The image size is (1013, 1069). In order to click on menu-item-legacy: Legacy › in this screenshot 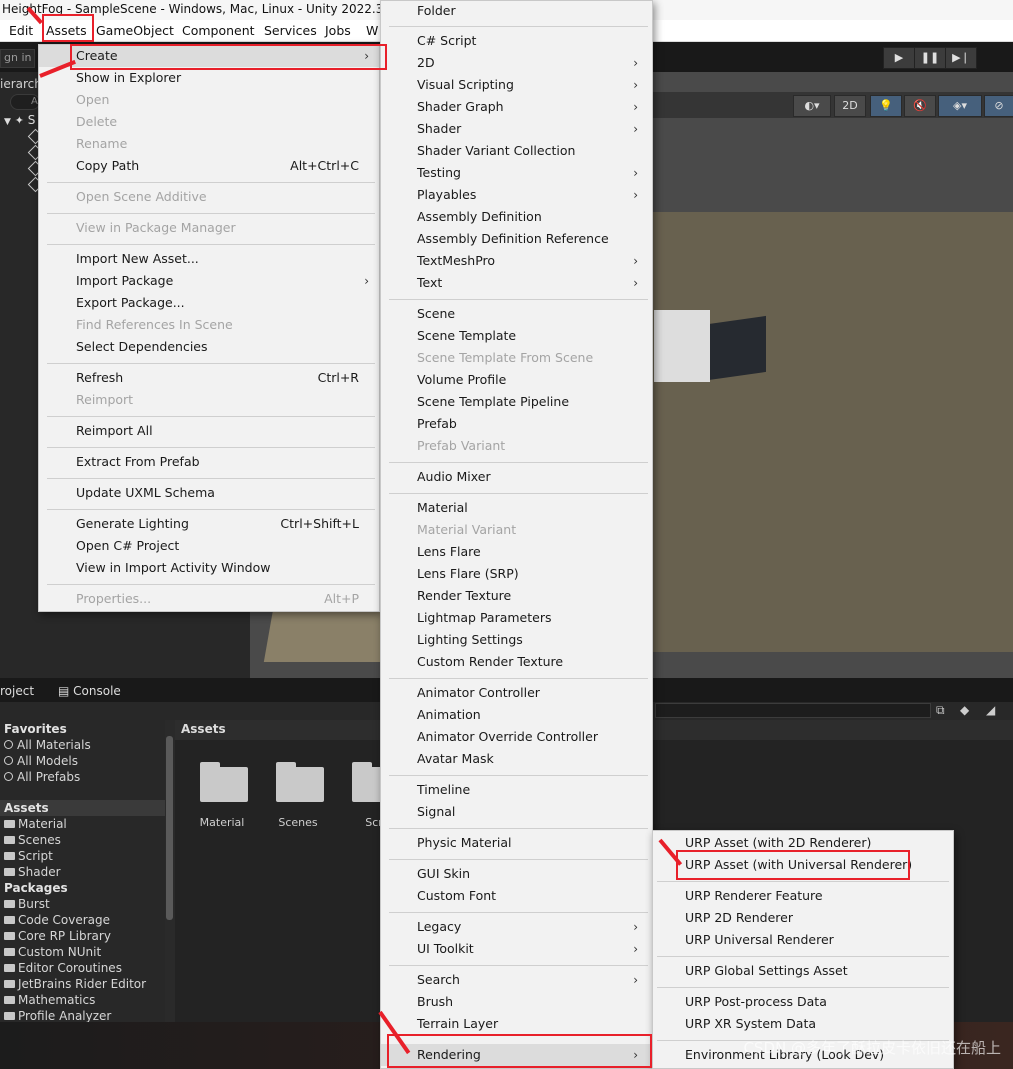, I will do `click(516, 927)`.